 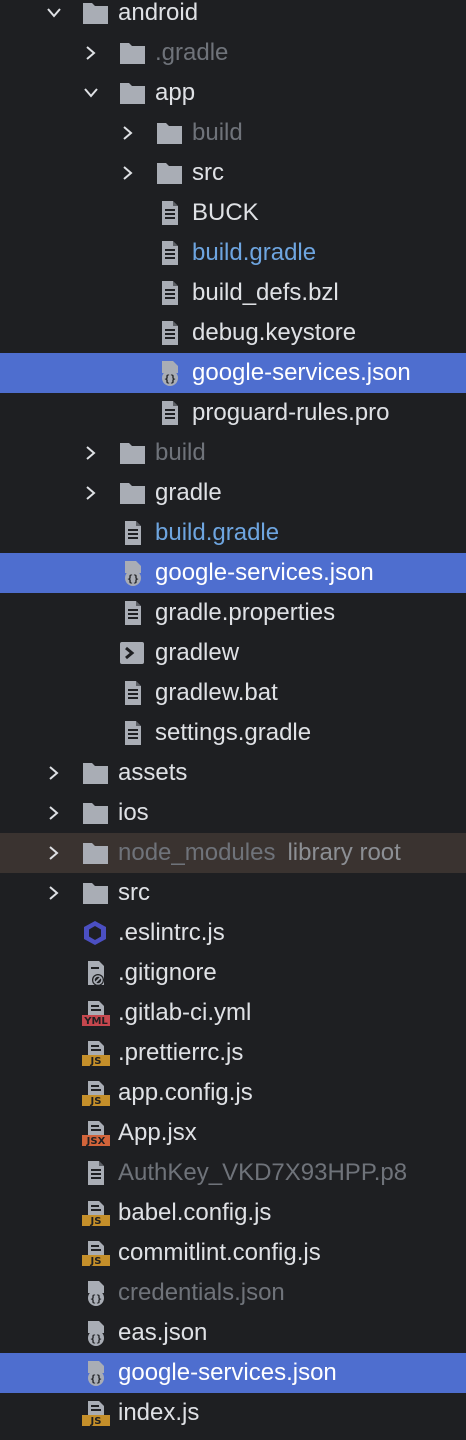 I want to click on js-file-icon: JS, so click(x=95, y=1213).